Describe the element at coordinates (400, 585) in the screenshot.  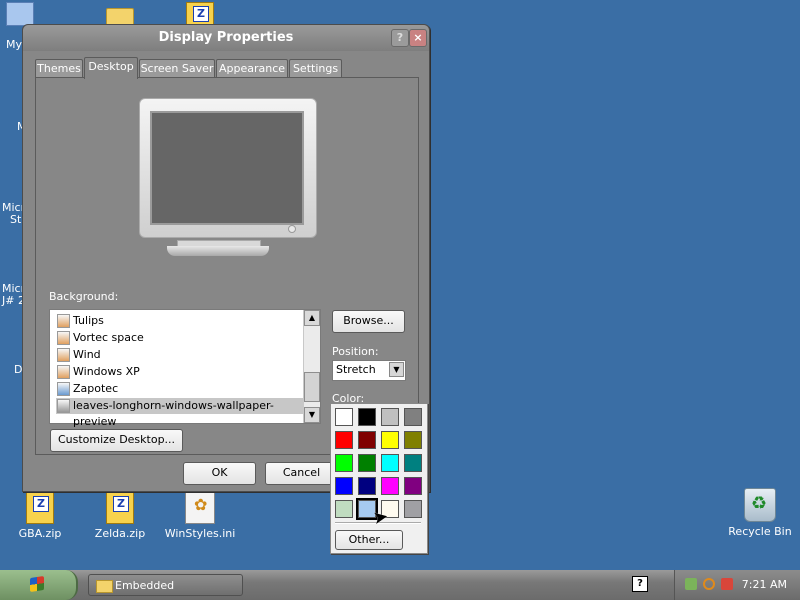
I see `taskbar: Embedded 7:21 AM` at that location.